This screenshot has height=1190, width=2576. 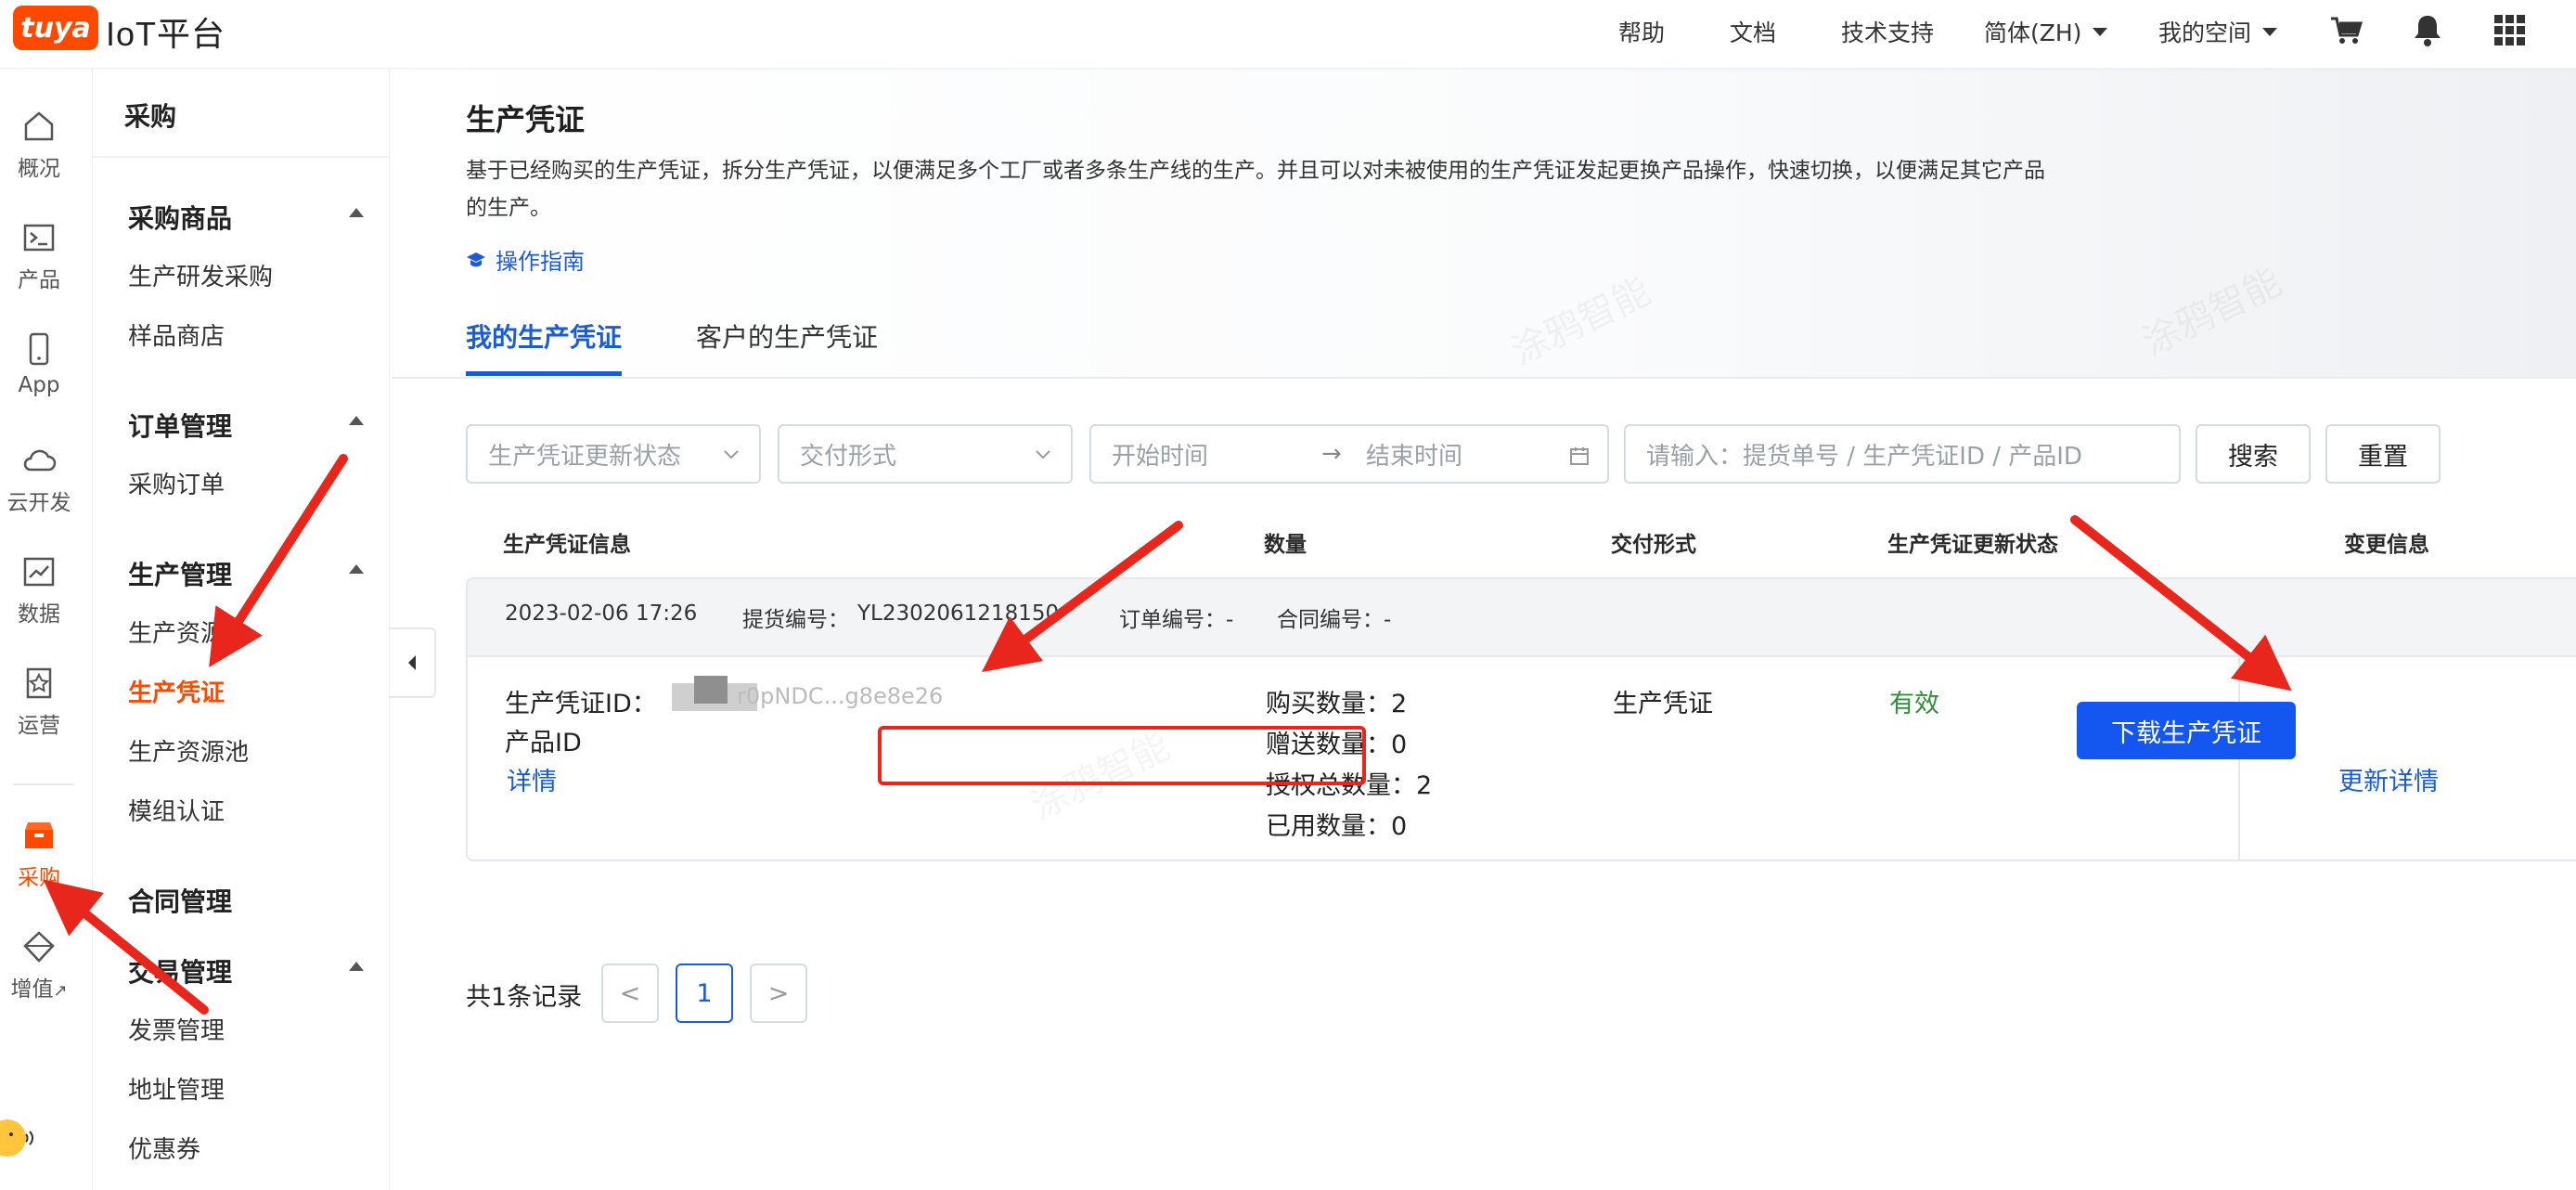 What do you see at coordinates (1349, 454) in the screenshot?
I see `date-range-picker: 开始时间 → 结束时间` at bounding box center [1349, 454].